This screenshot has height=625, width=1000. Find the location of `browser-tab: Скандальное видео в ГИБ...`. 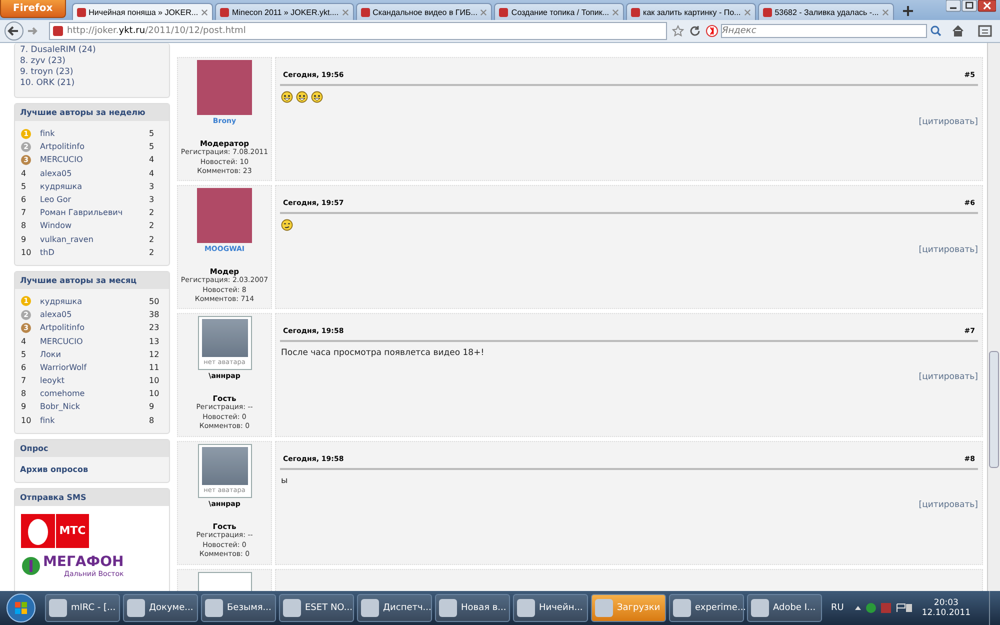

browser-tab: Скандальное видео в ГИБ... is located at coordinates (424, 11).